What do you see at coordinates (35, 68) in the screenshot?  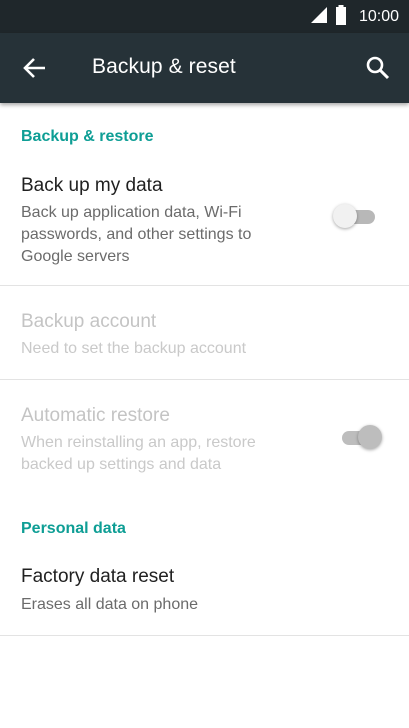 I see `back-arrow-icon` at bounding box center [35, 68].